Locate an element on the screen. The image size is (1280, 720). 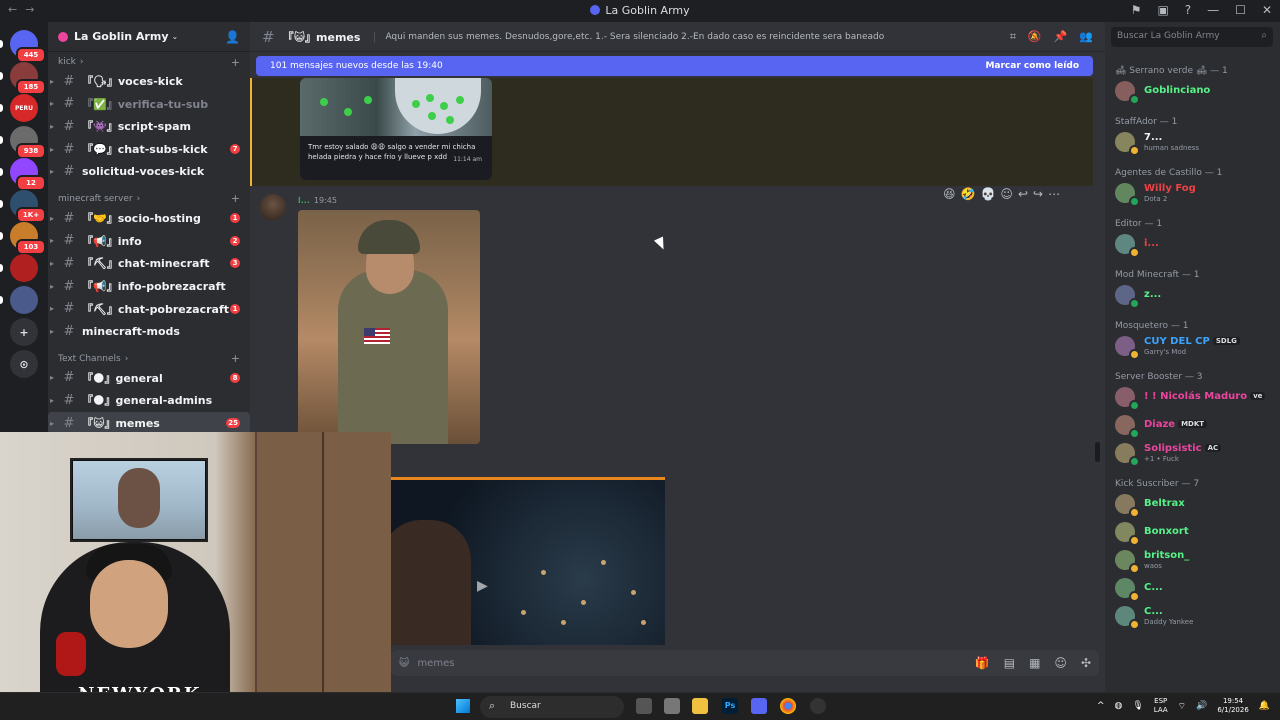
maximize-button: ☐ is located at coordinates (1240, 10).